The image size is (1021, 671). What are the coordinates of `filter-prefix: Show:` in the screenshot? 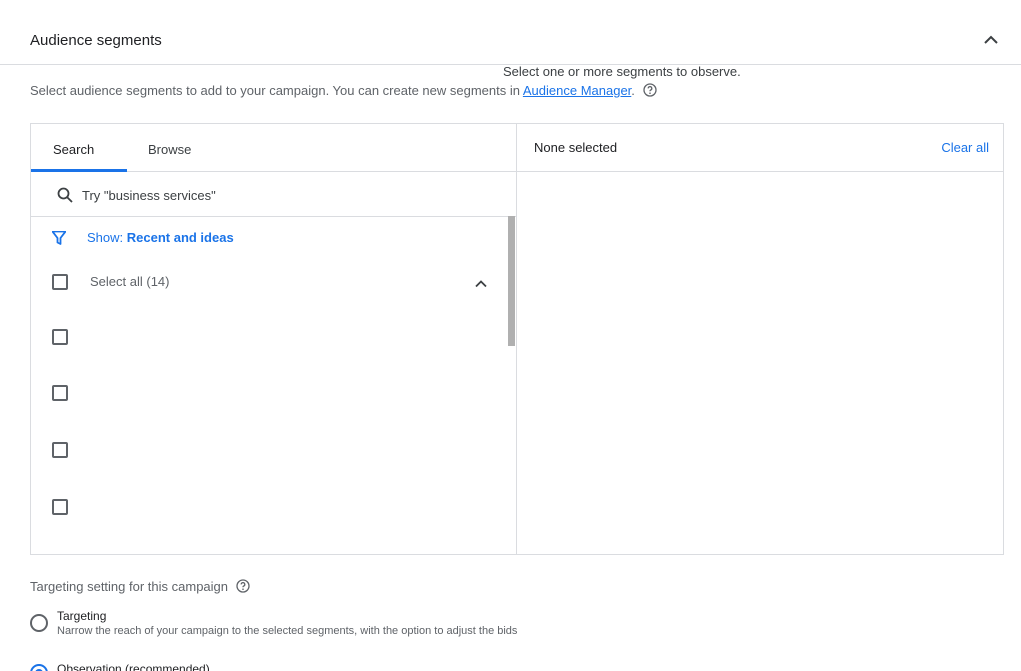 It's located at (107, 237).